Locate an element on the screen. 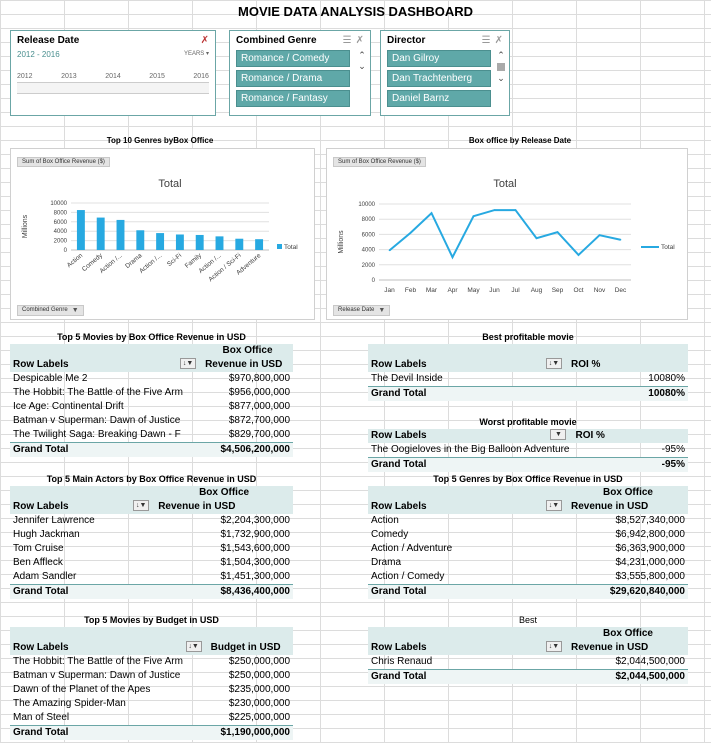  timeline-range: 2012 - 2016 is located at coordinates (38, 54).